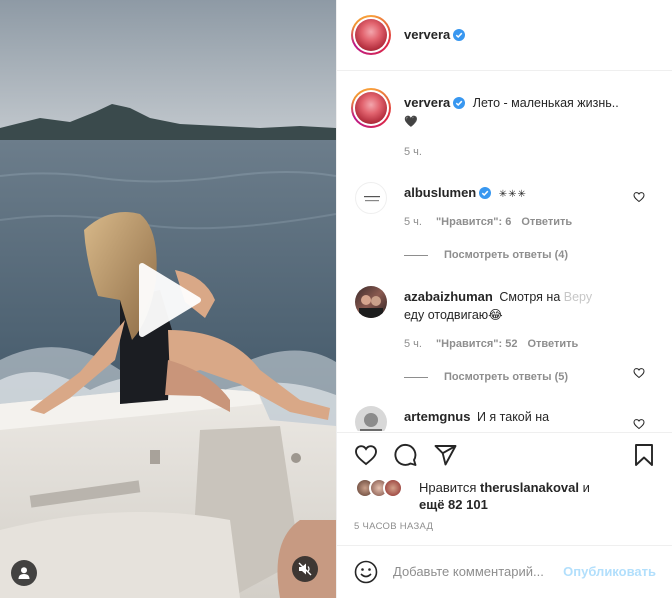 The width and height of the screenshot is (672, 598). Describe the element at coordinates (440, 192) in the screenshot. I see `comment-username: albuslumen` at that location.